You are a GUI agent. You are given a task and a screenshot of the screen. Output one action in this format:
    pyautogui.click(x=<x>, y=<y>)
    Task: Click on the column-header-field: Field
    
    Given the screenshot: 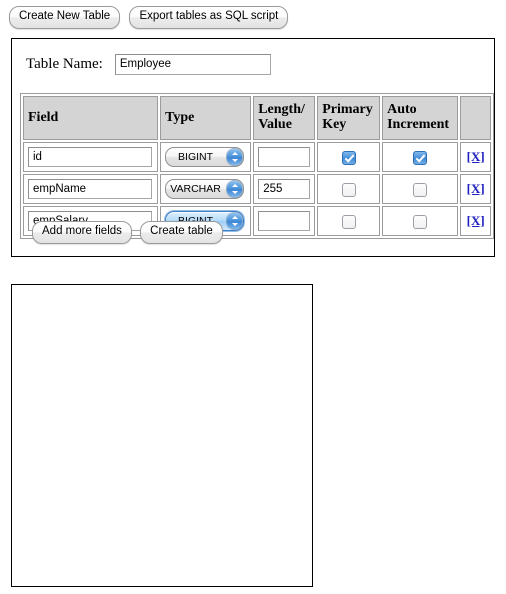 What is the action you would take?
    pyautogui.click(x=91, y=118)
    